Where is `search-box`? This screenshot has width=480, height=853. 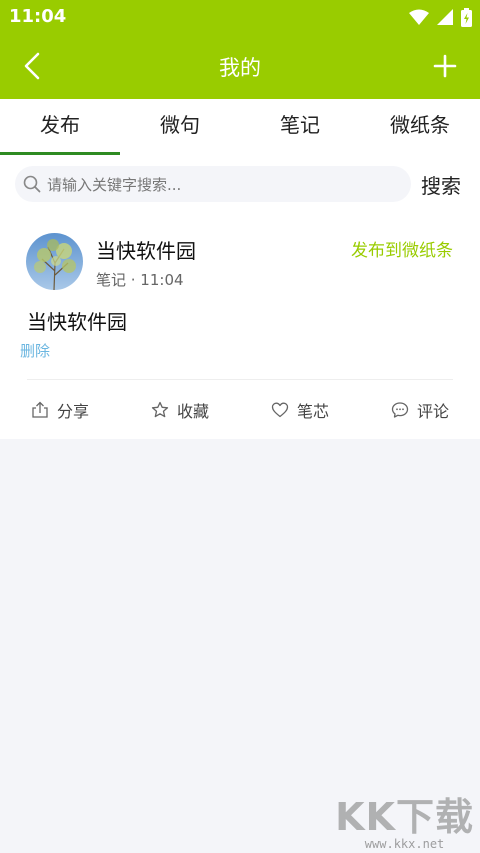
search-box is located at coordinates (213, 185).